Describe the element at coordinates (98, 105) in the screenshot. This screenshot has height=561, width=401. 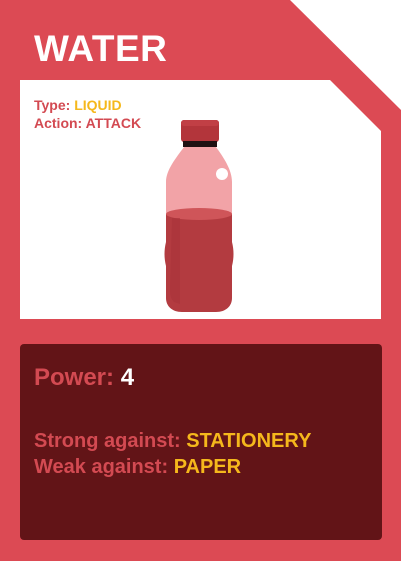
I see `type-value: LIQUID` at that location.